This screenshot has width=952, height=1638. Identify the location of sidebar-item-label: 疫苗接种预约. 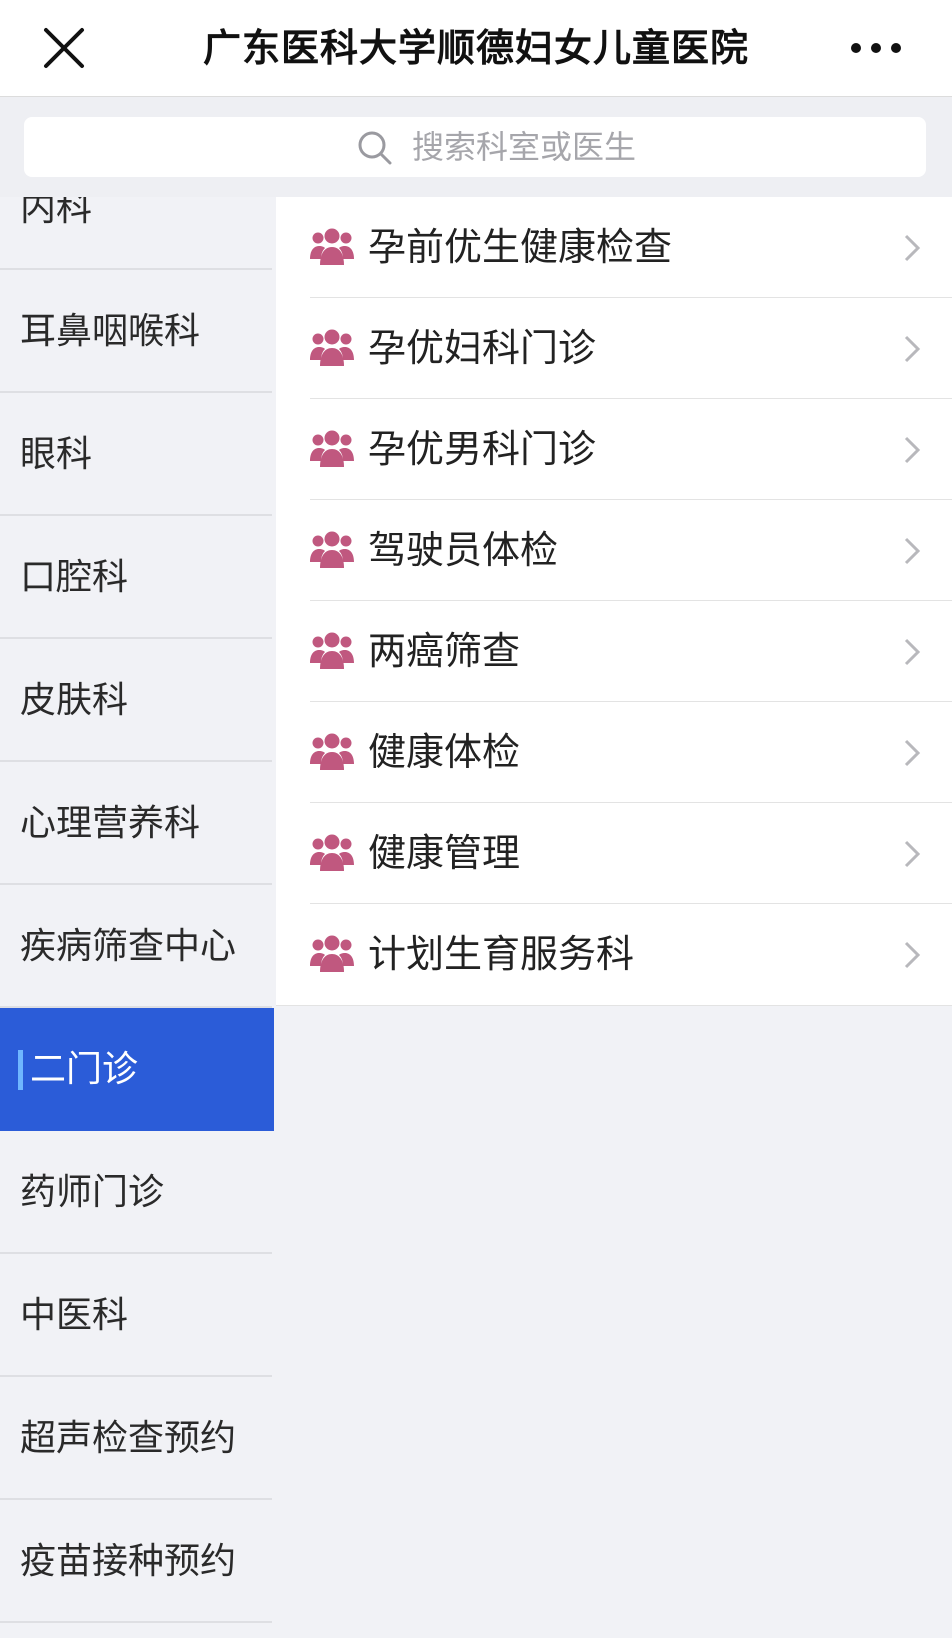
(128, 1561).